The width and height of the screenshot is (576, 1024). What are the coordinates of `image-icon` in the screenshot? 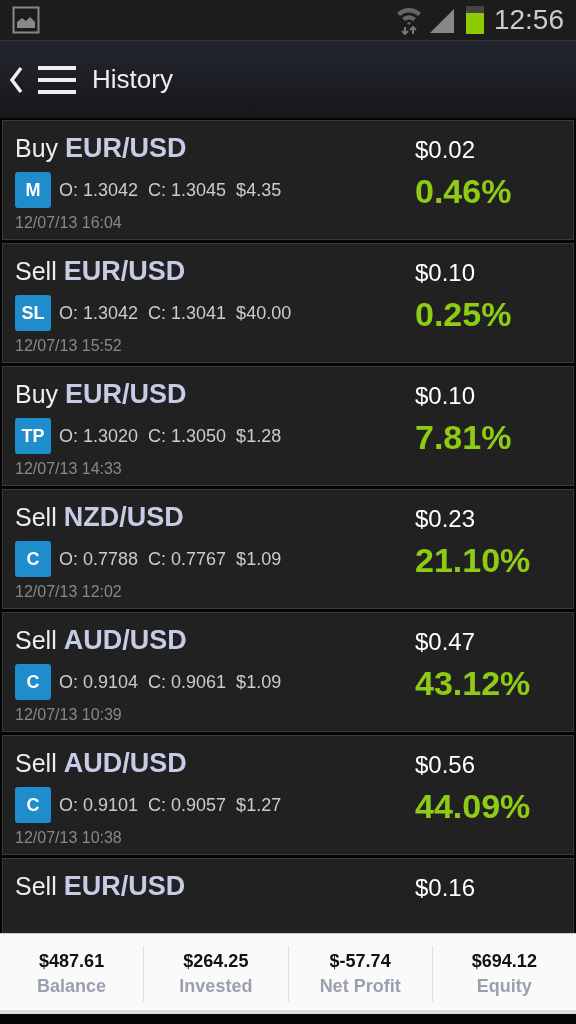 It's located at (26, 20).